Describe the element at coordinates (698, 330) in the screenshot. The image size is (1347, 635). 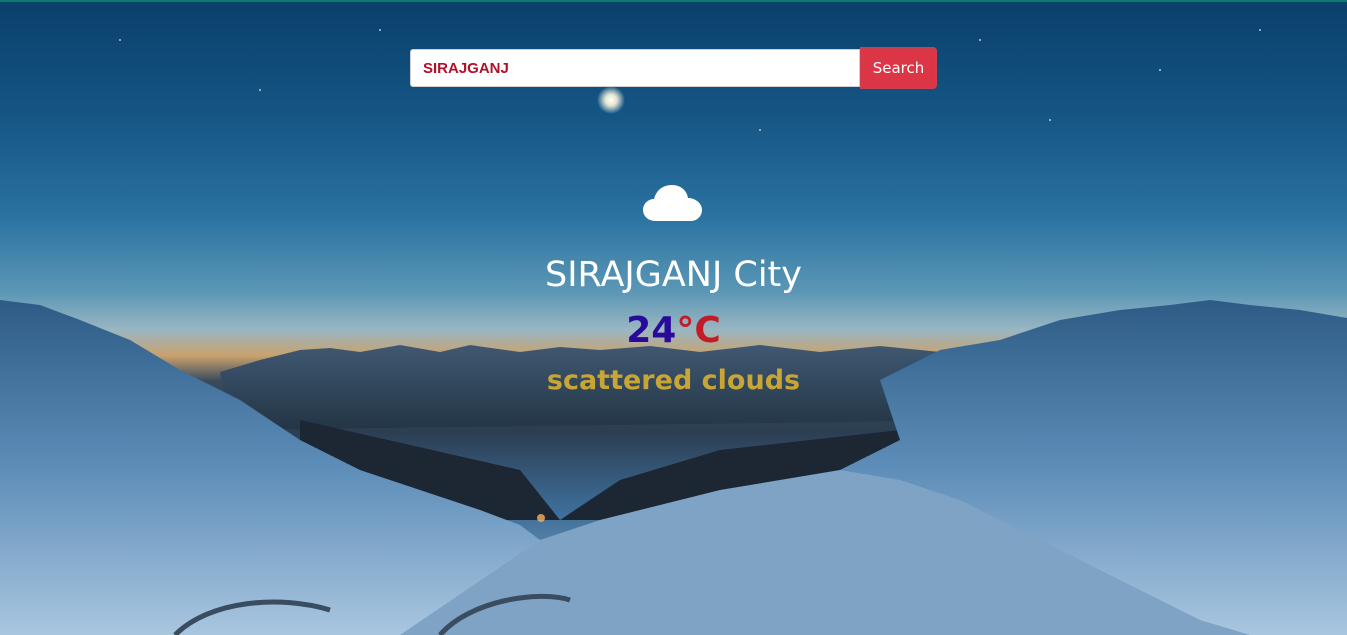
I see `temperature-unit: °C` at that location.